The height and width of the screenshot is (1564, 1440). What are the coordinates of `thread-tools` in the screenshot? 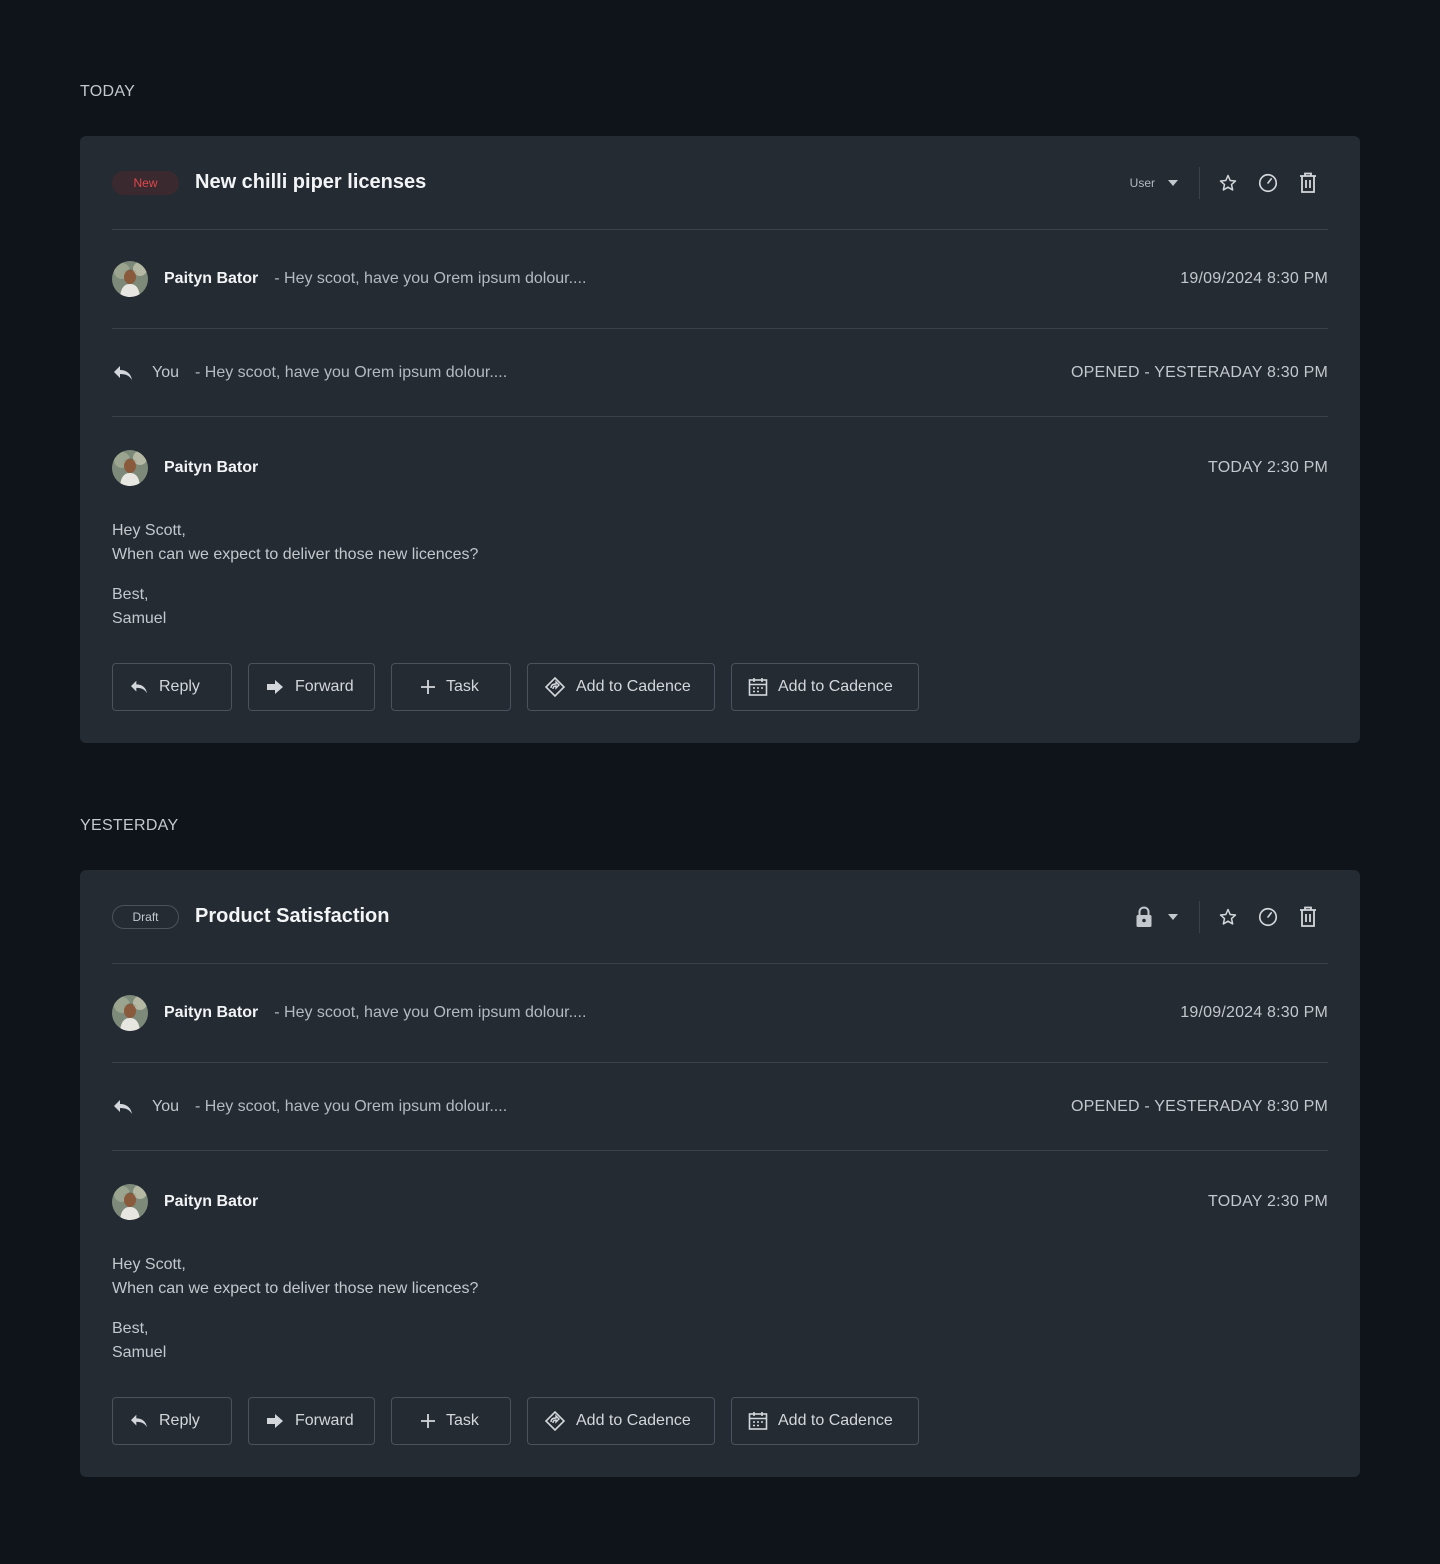 It's located at (1231, 916).